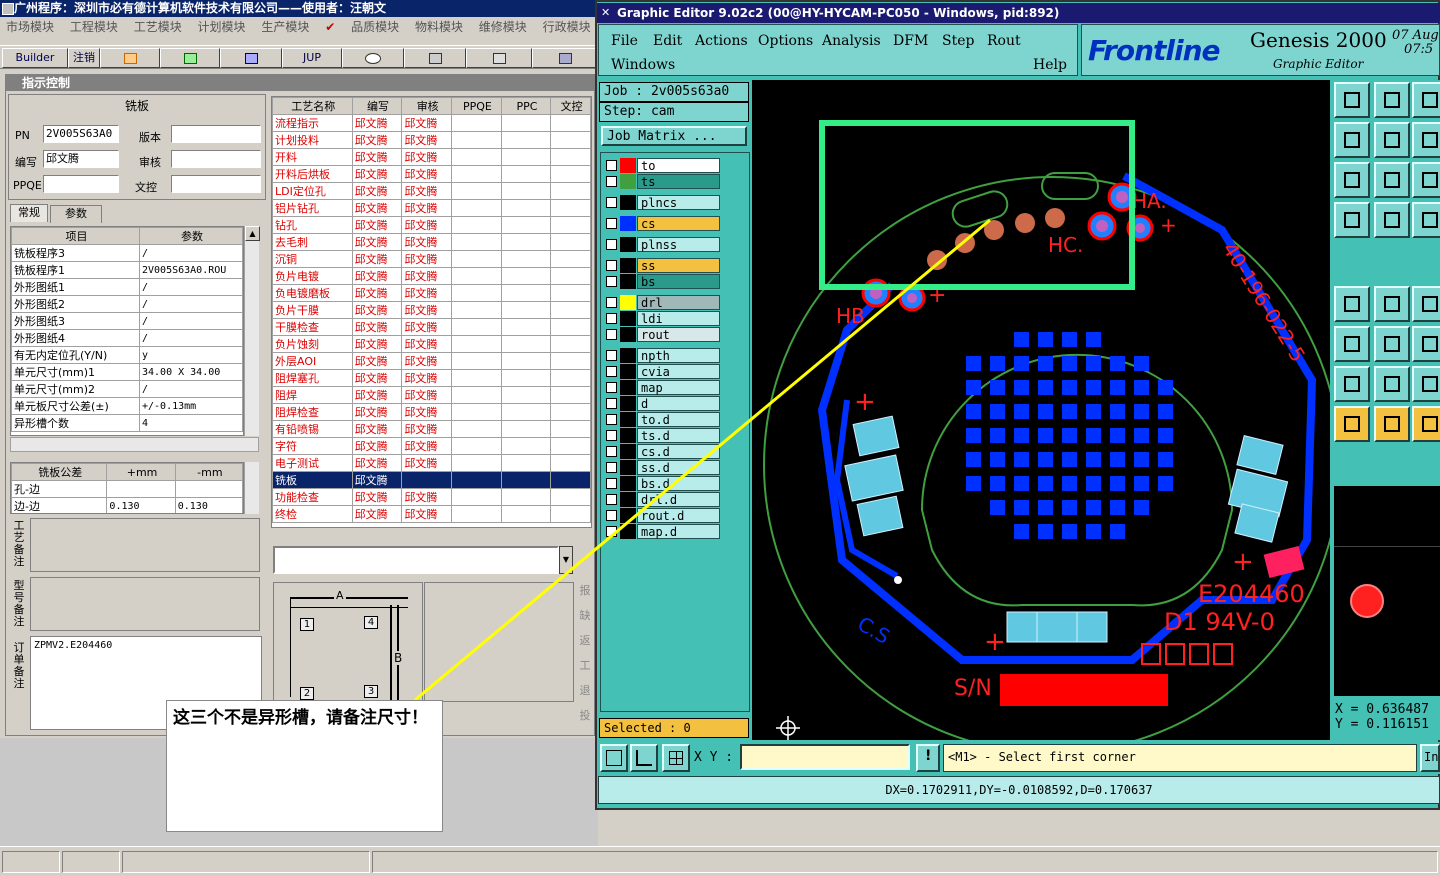 This screenshot has width=1440, height=876. Describe the element at coordinates (127, 406) in the screenshot. I see `table-row: 单元板尺寸公差(±) +/-0.13mm` at that location.